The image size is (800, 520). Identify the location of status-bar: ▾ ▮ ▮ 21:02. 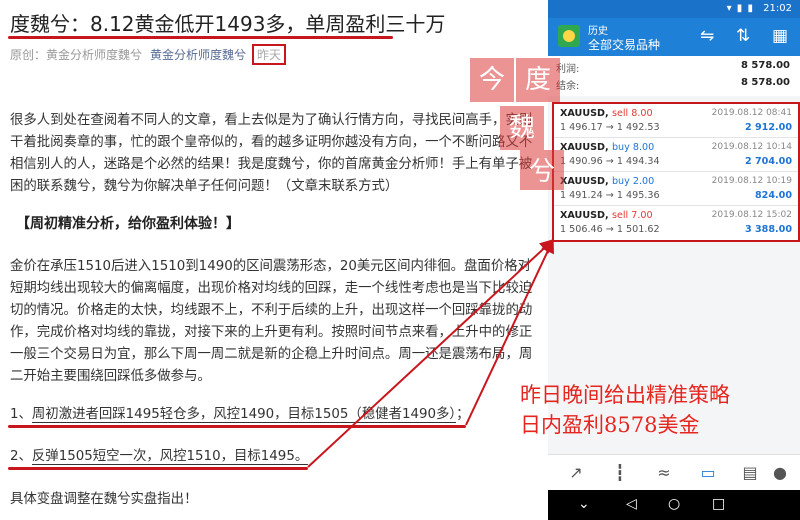
(674, 9).